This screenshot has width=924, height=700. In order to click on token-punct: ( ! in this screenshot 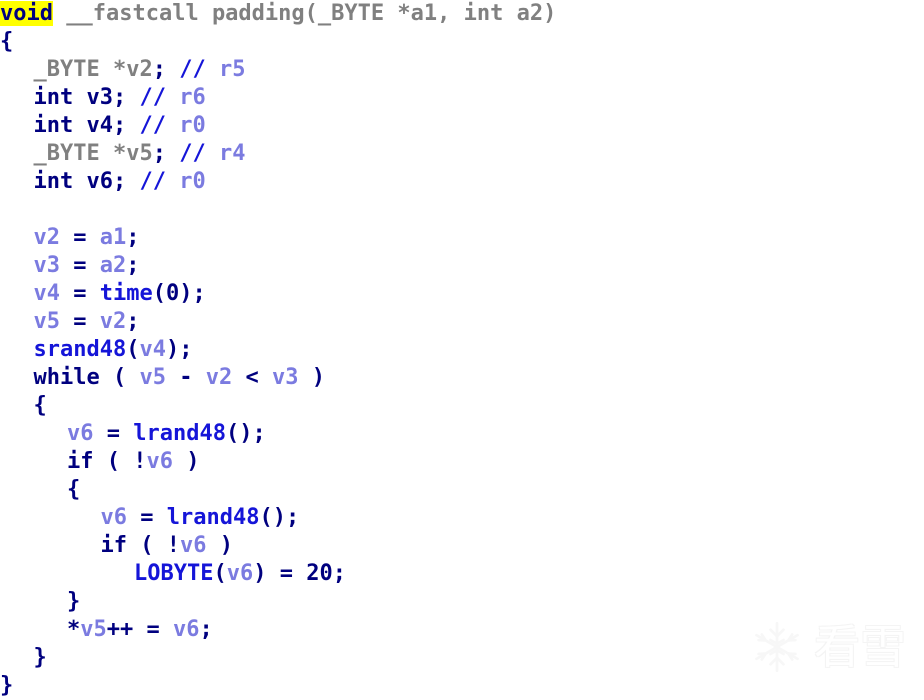, I will do `click(120, 461)`.